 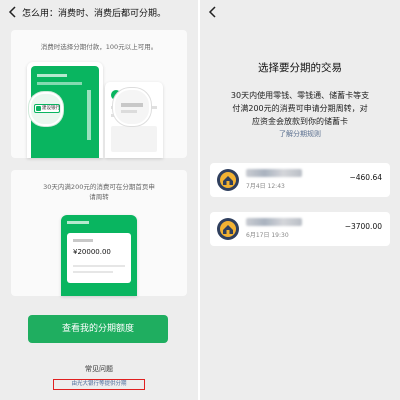 I want to click on view-installment-limit-button: 查看我的分期额度, so click(x=98, y=329).